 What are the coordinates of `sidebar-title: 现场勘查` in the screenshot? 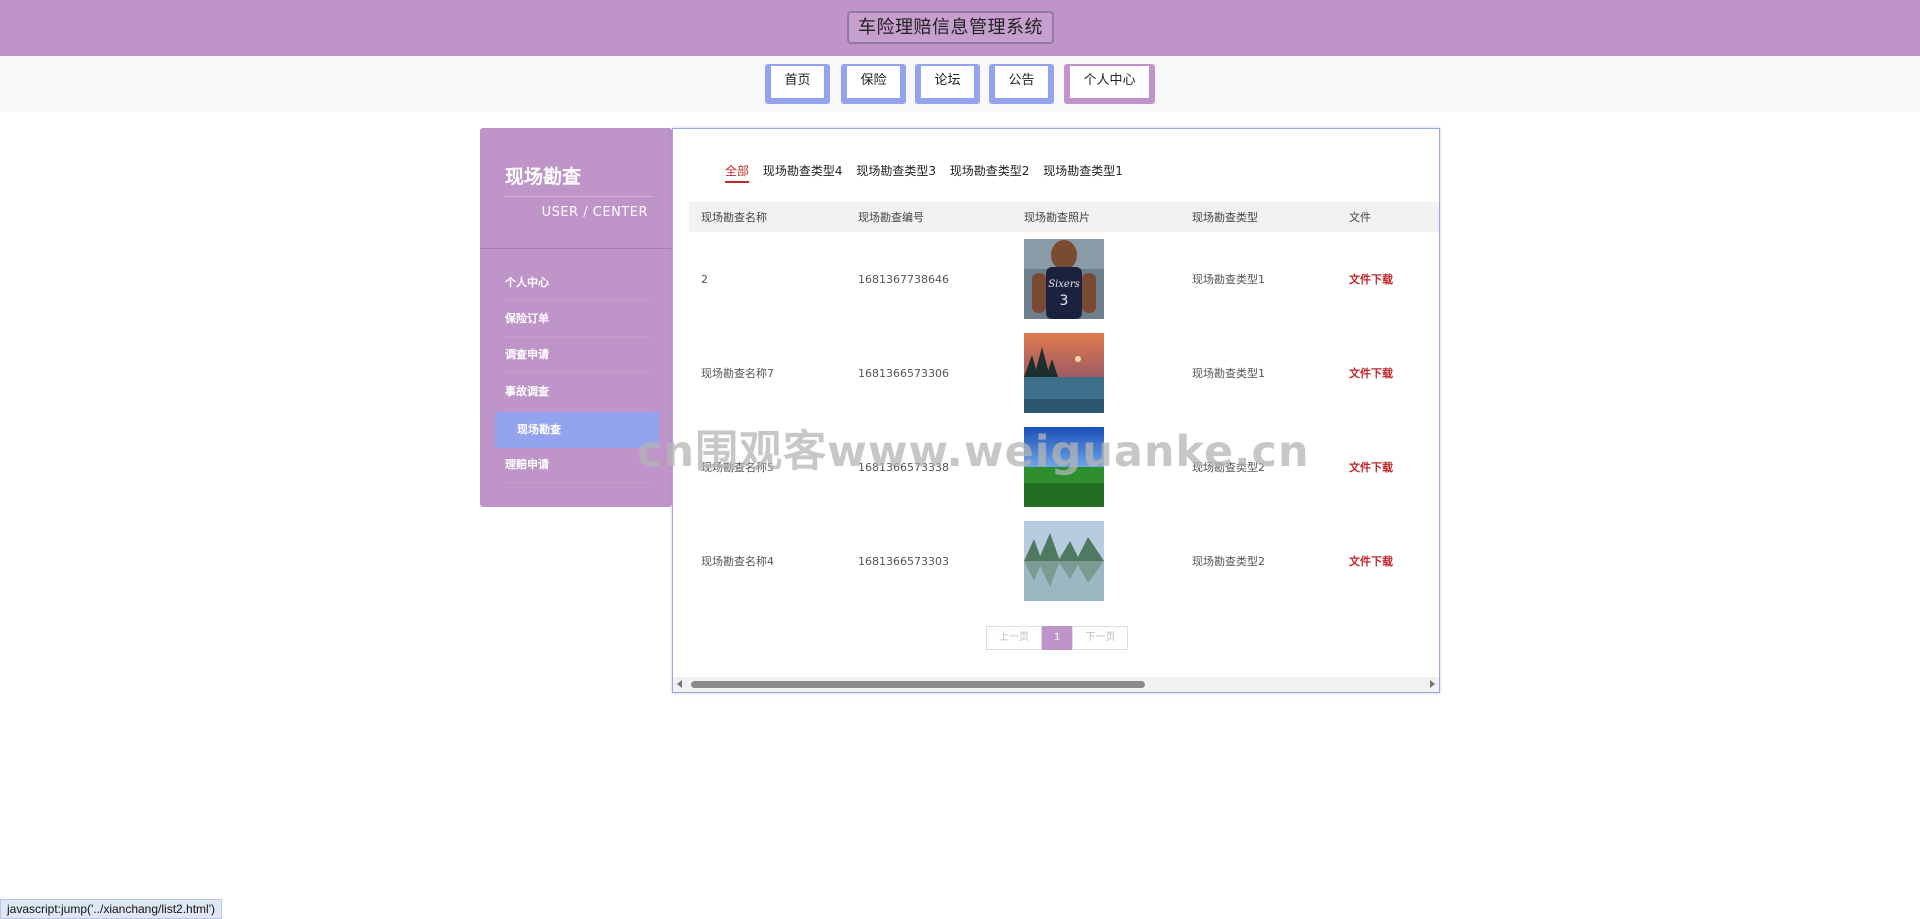 It's located at (543, 177).